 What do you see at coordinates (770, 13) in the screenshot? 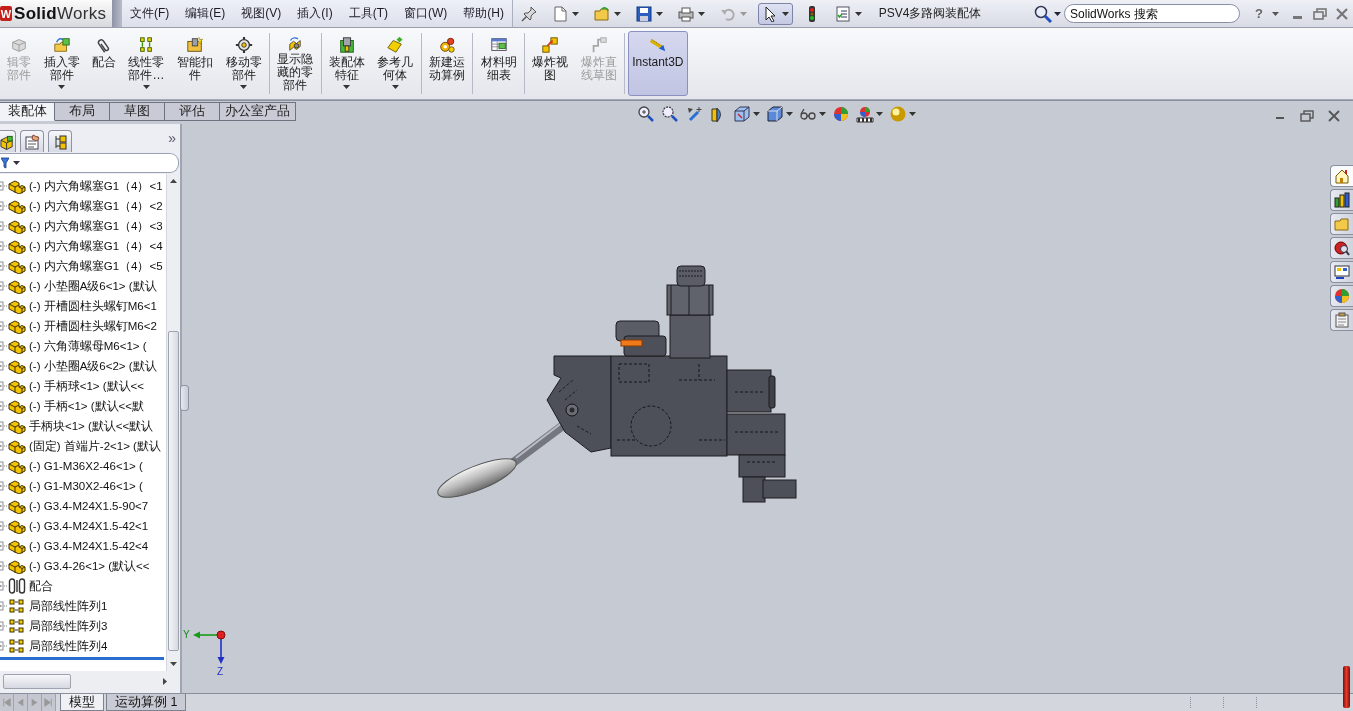
I see `cursor-icon` at bounding box center [770, 13].